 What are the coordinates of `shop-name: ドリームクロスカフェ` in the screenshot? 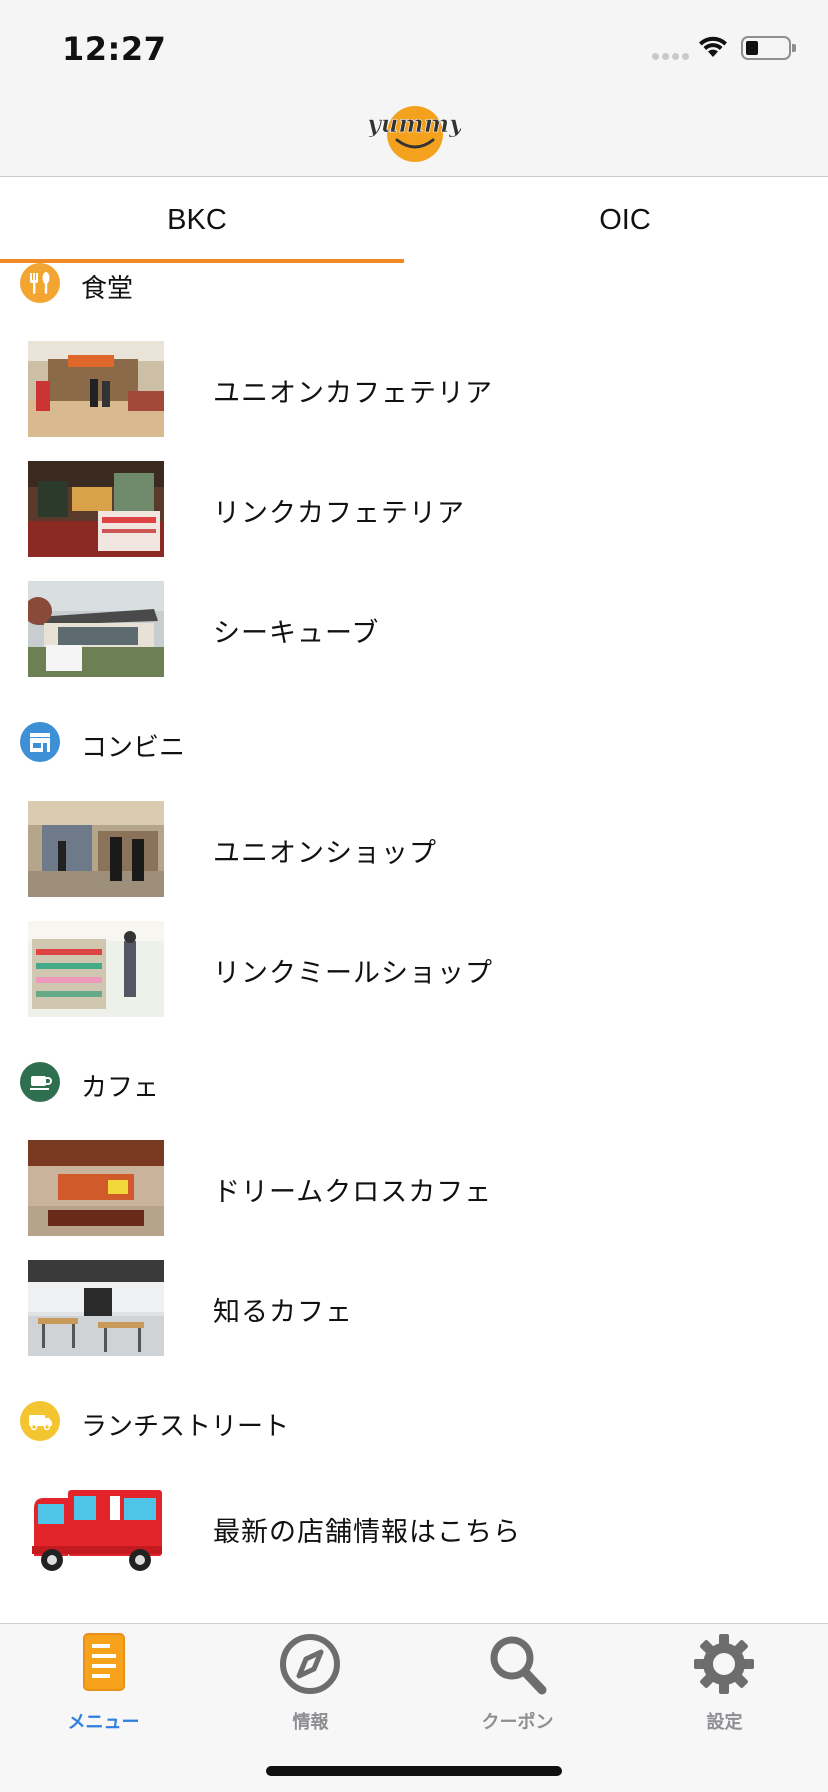 It's located at (353, 1192).